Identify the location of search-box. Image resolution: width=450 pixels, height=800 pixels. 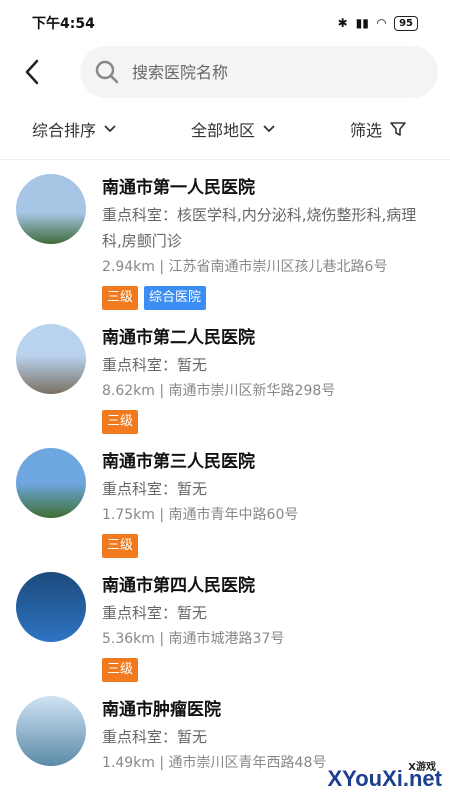
(259, 72).